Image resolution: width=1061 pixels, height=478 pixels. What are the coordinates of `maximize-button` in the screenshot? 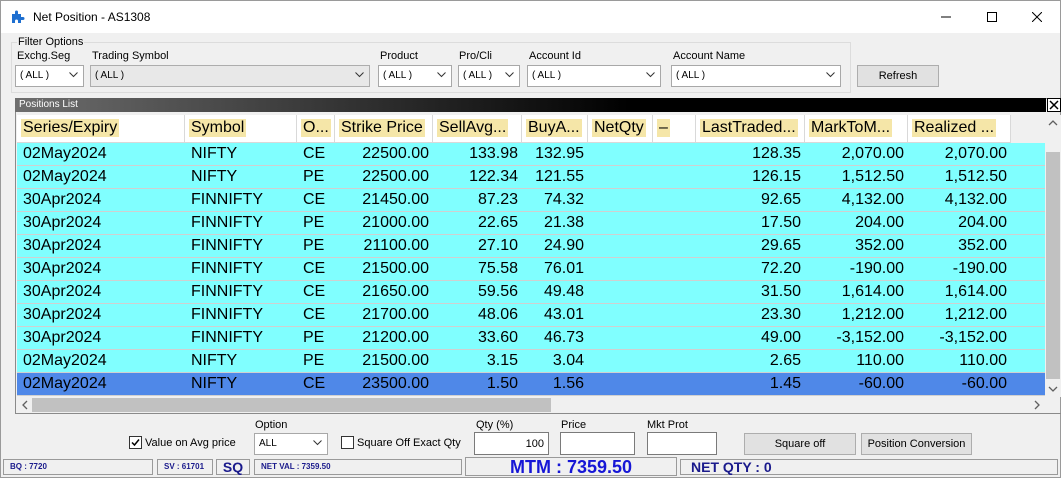 It's located at (992, 17).